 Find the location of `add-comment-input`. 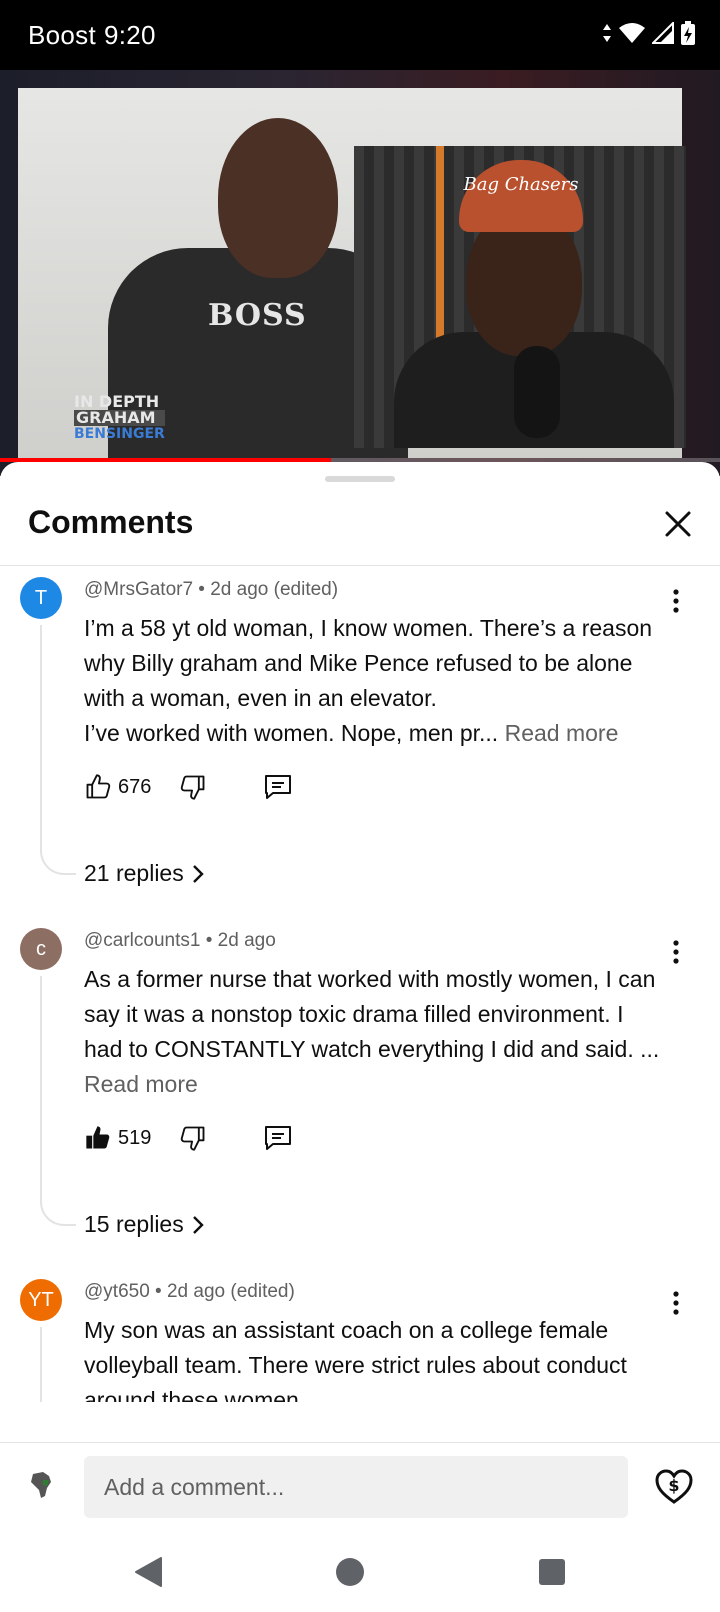

add-comment-input is located at coordinates (356, 1487).